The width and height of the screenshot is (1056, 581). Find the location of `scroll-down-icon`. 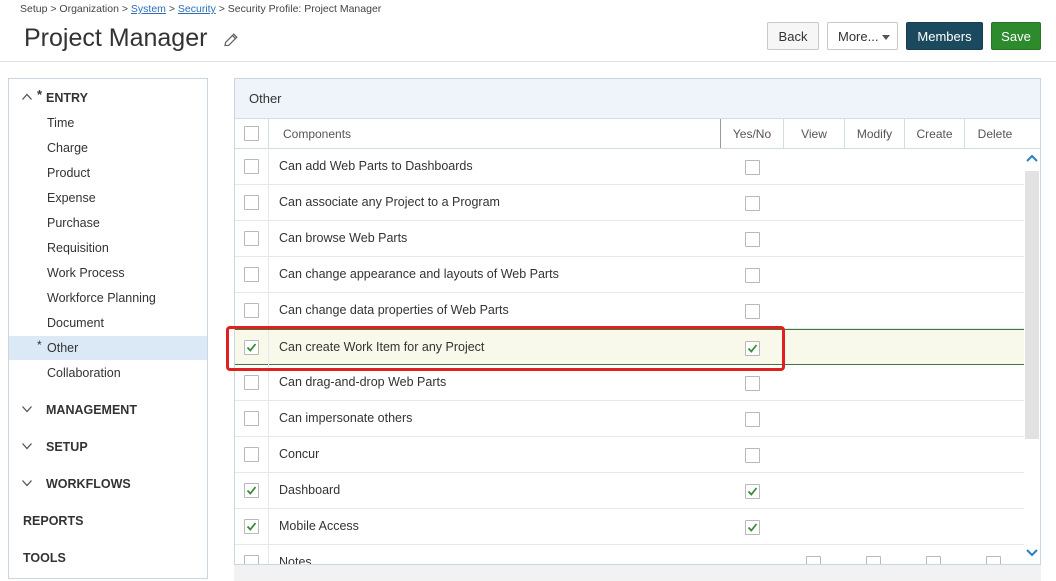

scroll-down-icon is located at coordinates (1032, 553).